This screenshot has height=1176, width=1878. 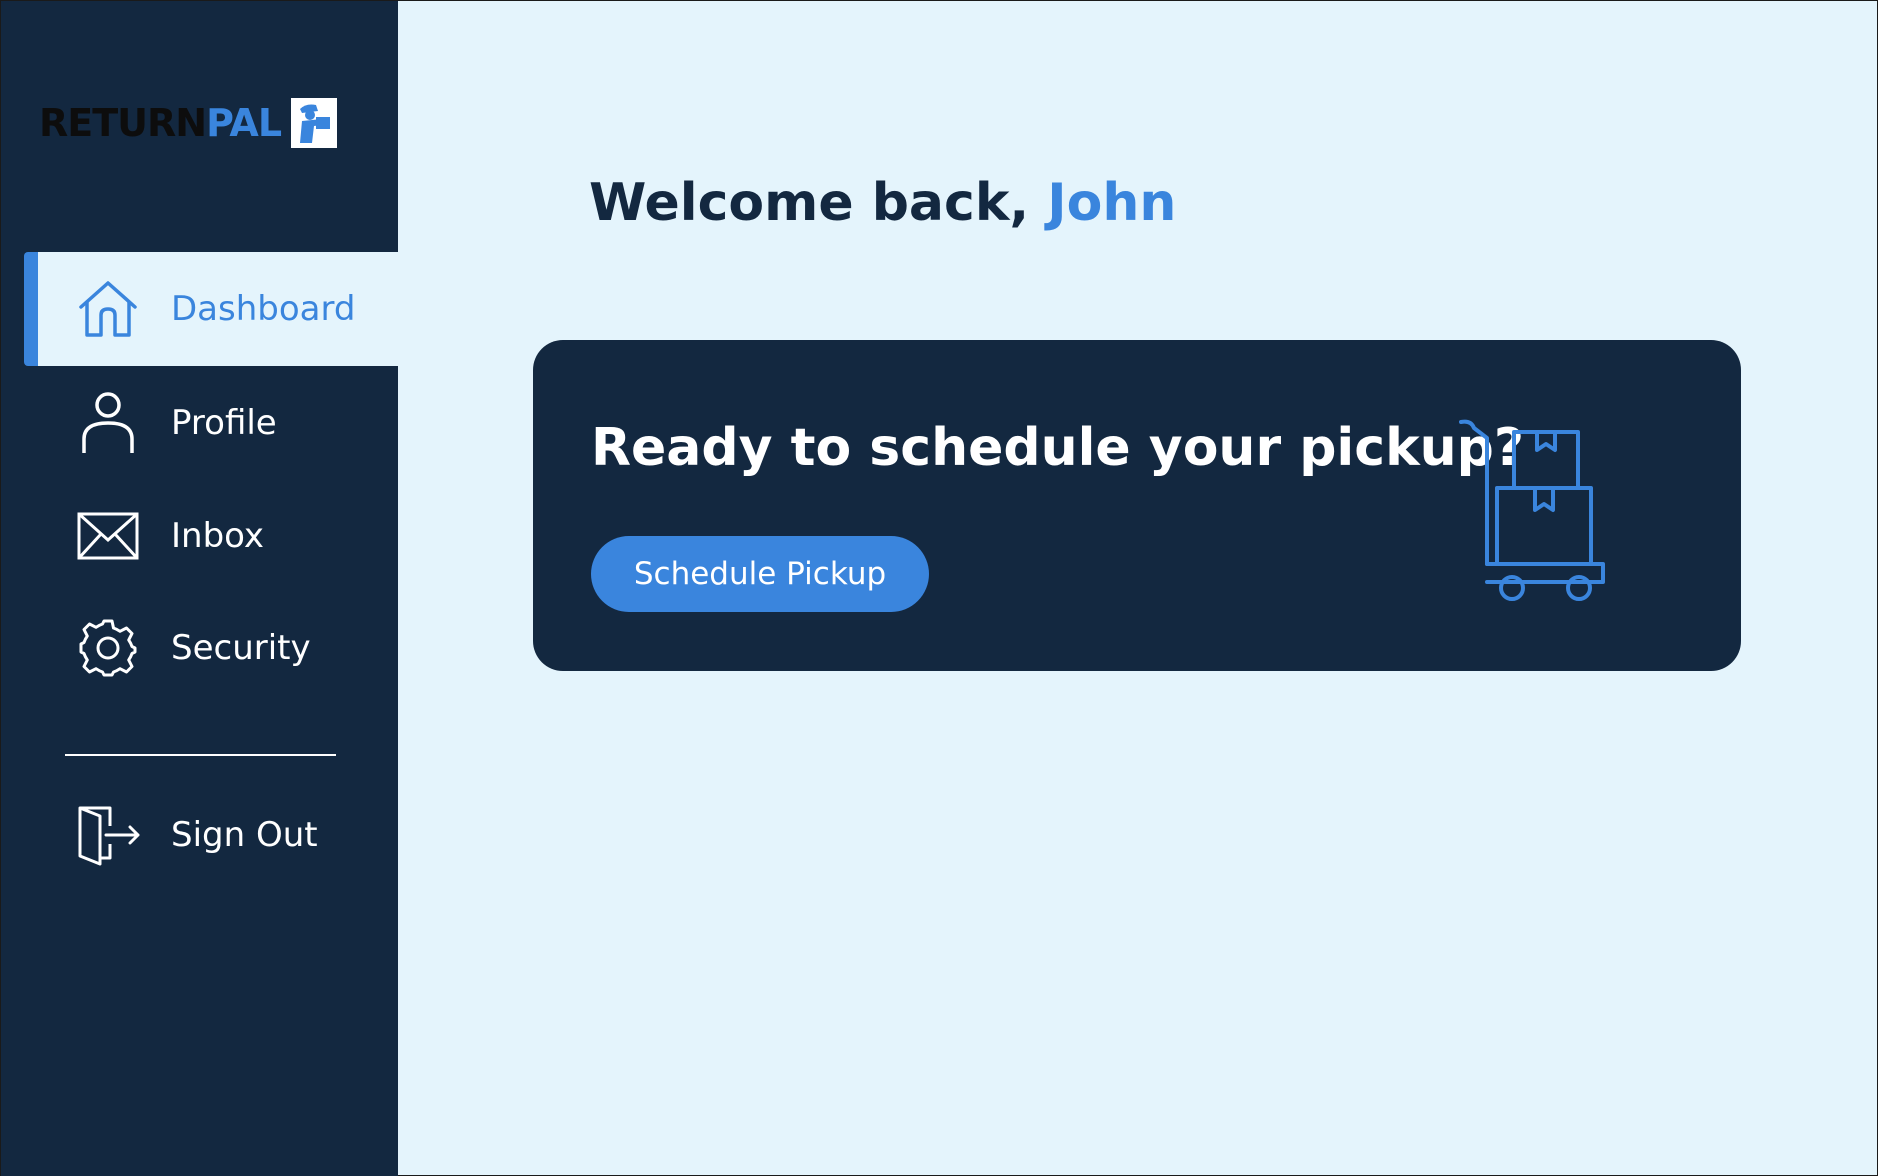 What do you see at coordinates (108, 835) in the screenshot?
I see `sign-out-door-icon` at bounding box center [108, 835].